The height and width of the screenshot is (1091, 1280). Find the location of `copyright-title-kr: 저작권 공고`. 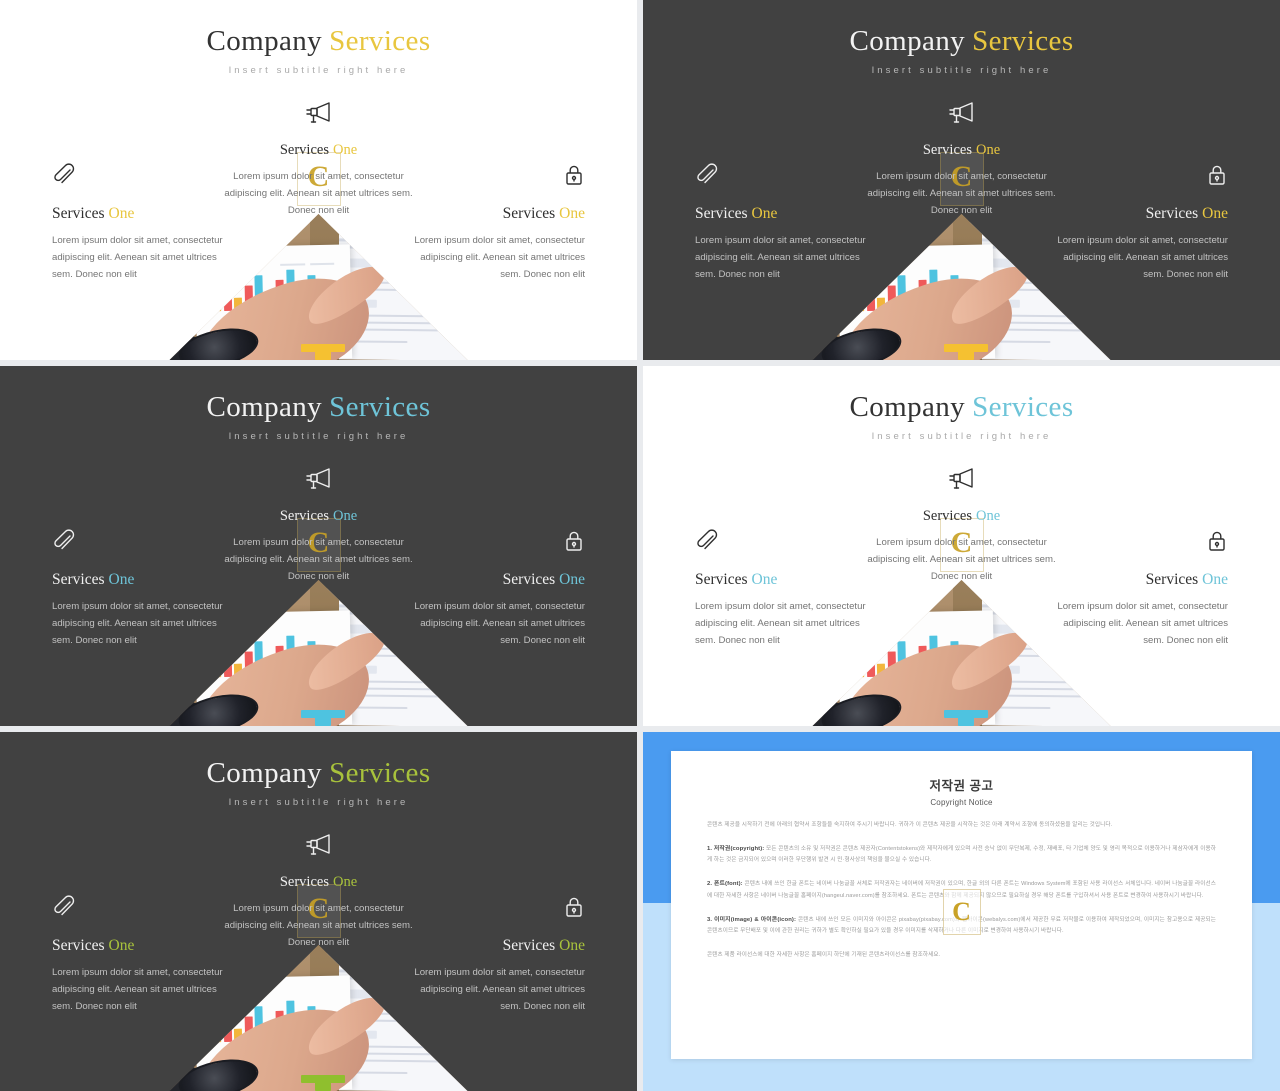

copyright-title-kr: 저작권 공고 is located at coordinates (961, 786).